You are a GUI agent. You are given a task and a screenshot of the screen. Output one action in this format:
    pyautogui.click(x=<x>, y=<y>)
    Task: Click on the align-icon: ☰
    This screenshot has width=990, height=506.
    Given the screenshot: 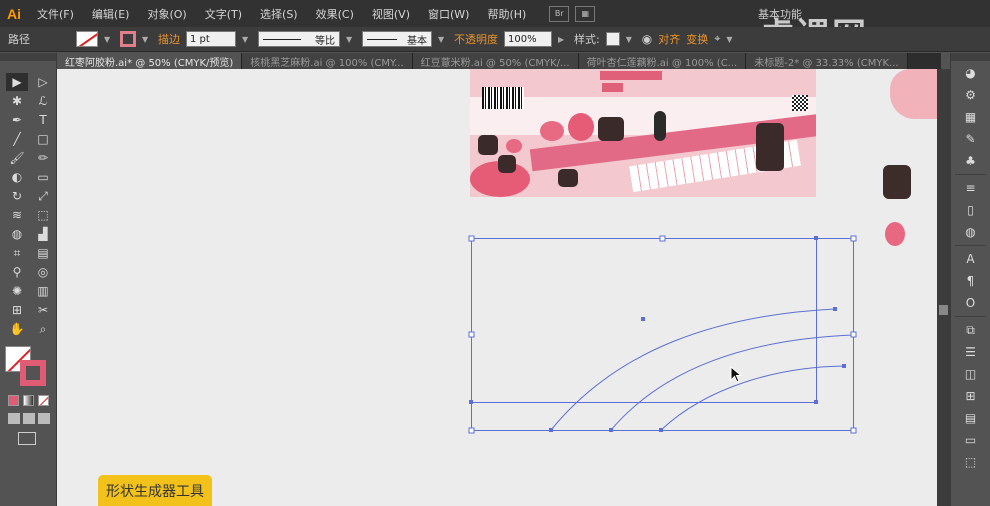 What is the action you would take?
    pyautogui.click(x=971, y=352)
    